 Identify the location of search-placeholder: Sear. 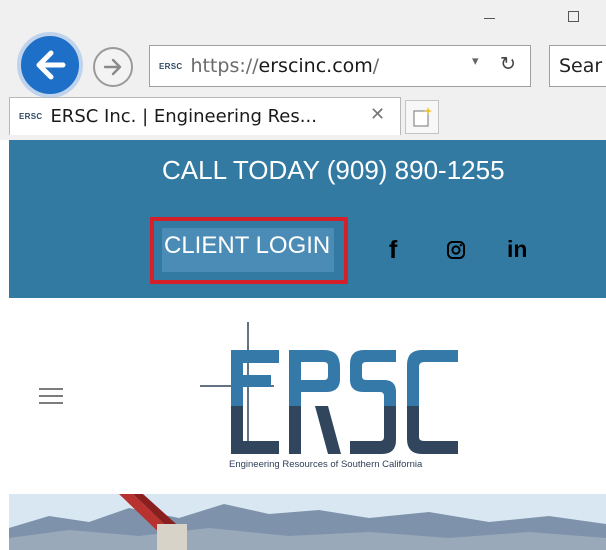
(581, 66).